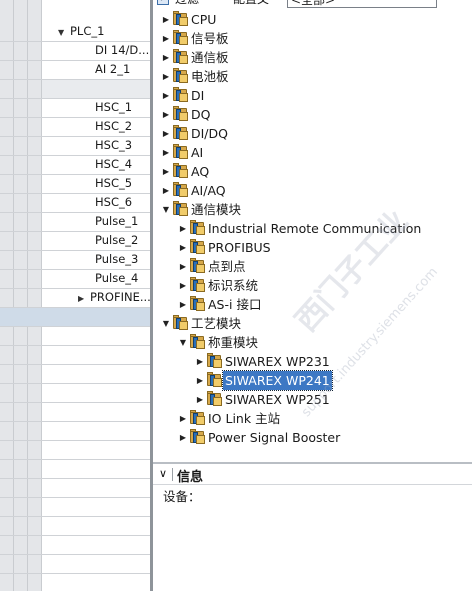 The width and height of the screenshot is (472, 591). What do you see at coordinates (277, 380) in the screenshot?
I see `catalog-tree-item-label: SIWAREX WP241` at bounding box center [277, 380].